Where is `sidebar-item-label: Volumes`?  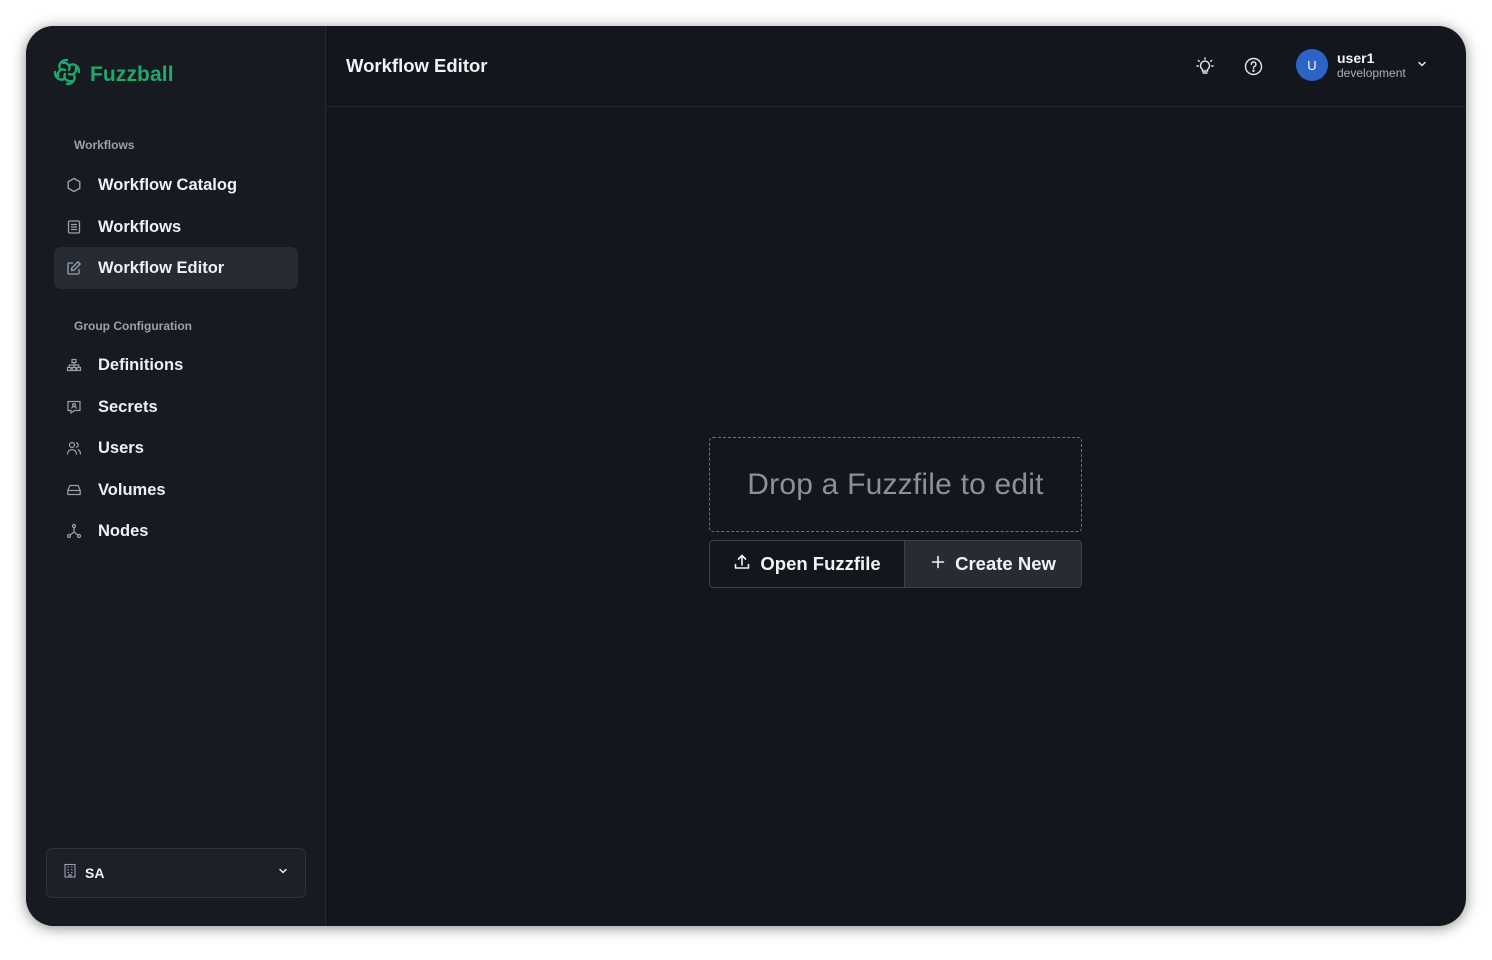 sidebar-item-label: Volumes is located at coordinates (132, 489).